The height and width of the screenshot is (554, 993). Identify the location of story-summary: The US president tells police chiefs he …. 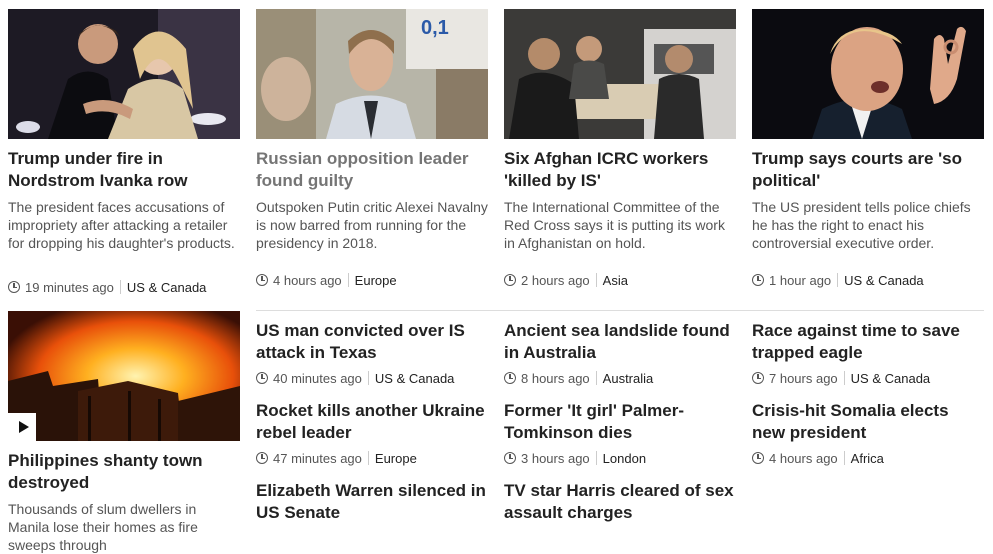
(861, 225).